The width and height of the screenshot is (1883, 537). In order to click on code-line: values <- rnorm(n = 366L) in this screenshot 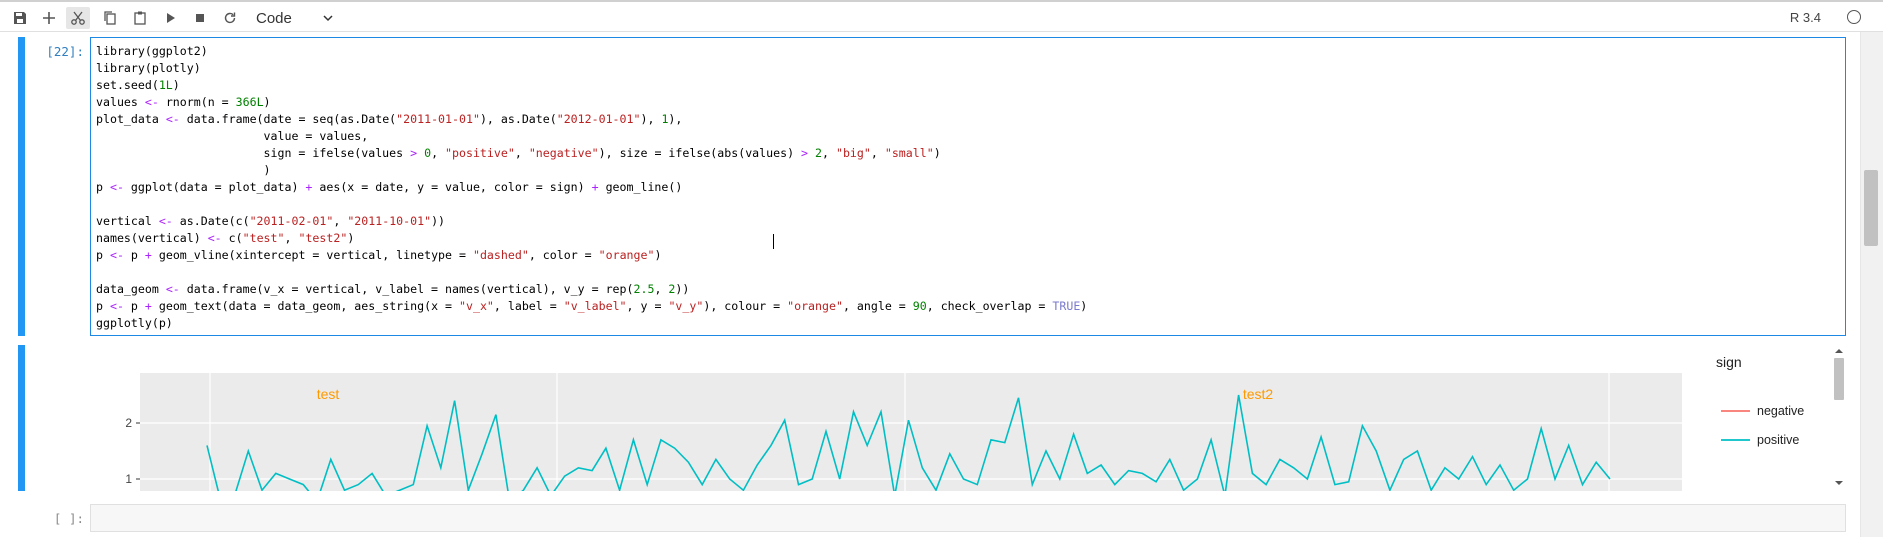, I will do `click(183, 102)`.